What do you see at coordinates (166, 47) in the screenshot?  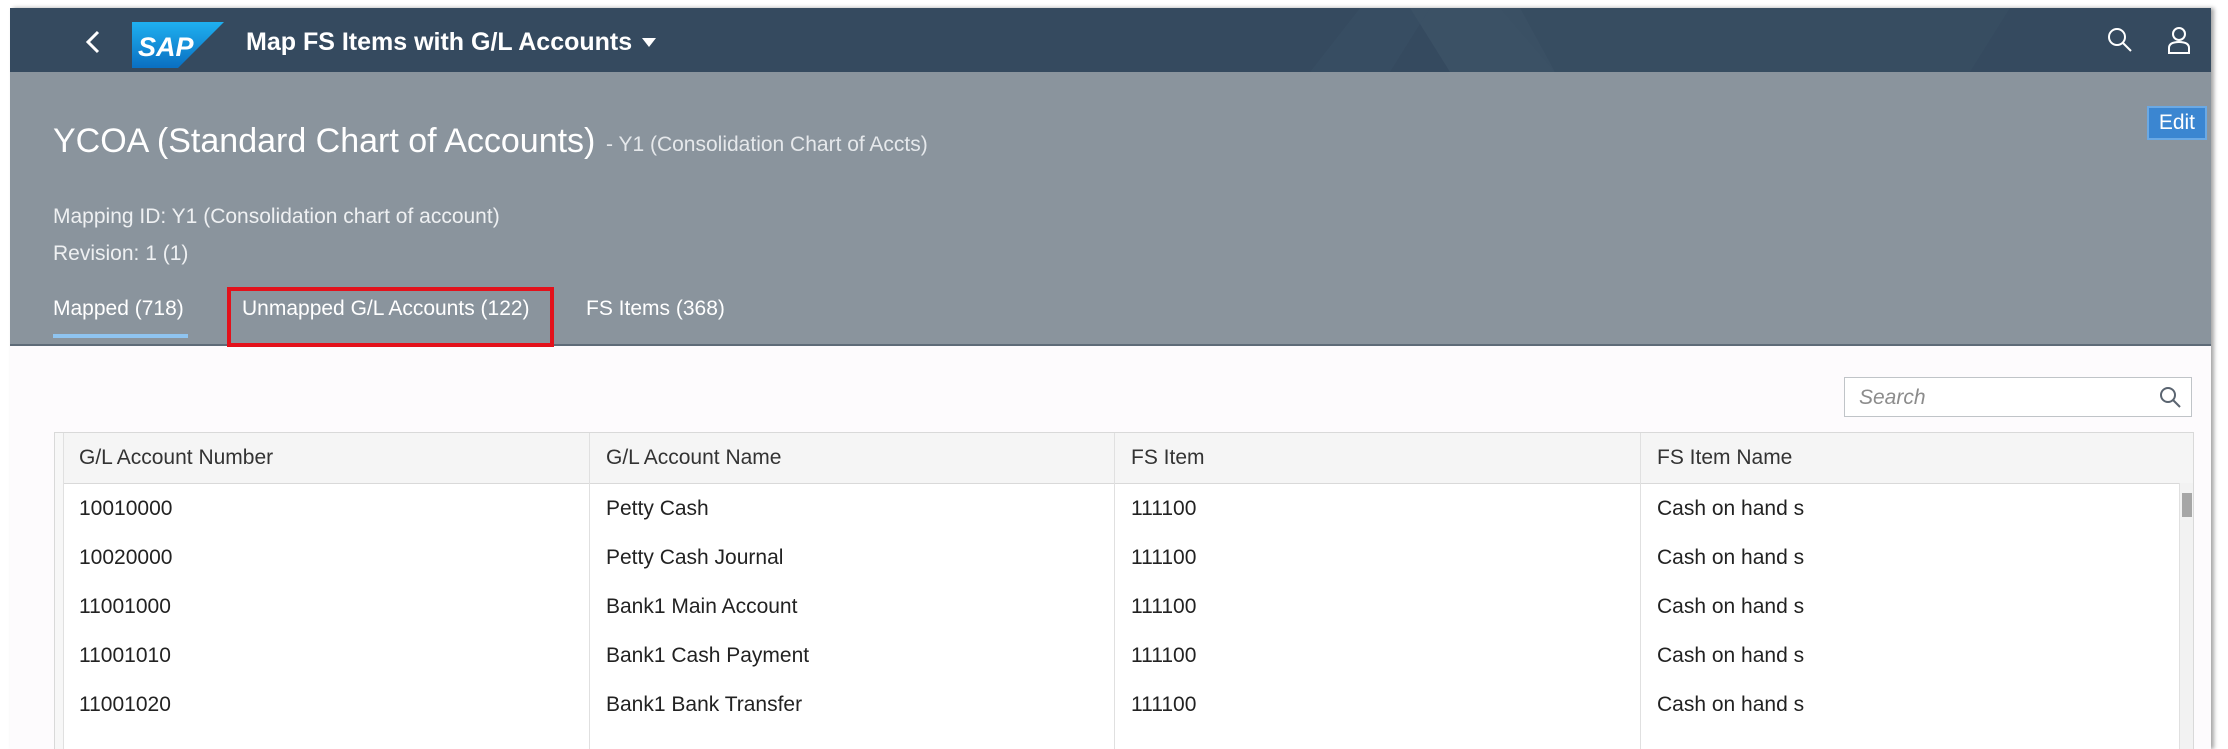 I see `svg-text: SAP` at bounding box center [166, 47].